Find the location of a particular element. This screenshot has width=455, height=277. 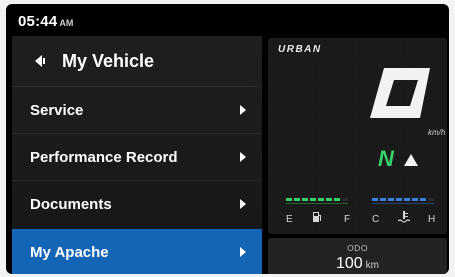

menu-item-label: Documents is located at coordinates (71, 204).